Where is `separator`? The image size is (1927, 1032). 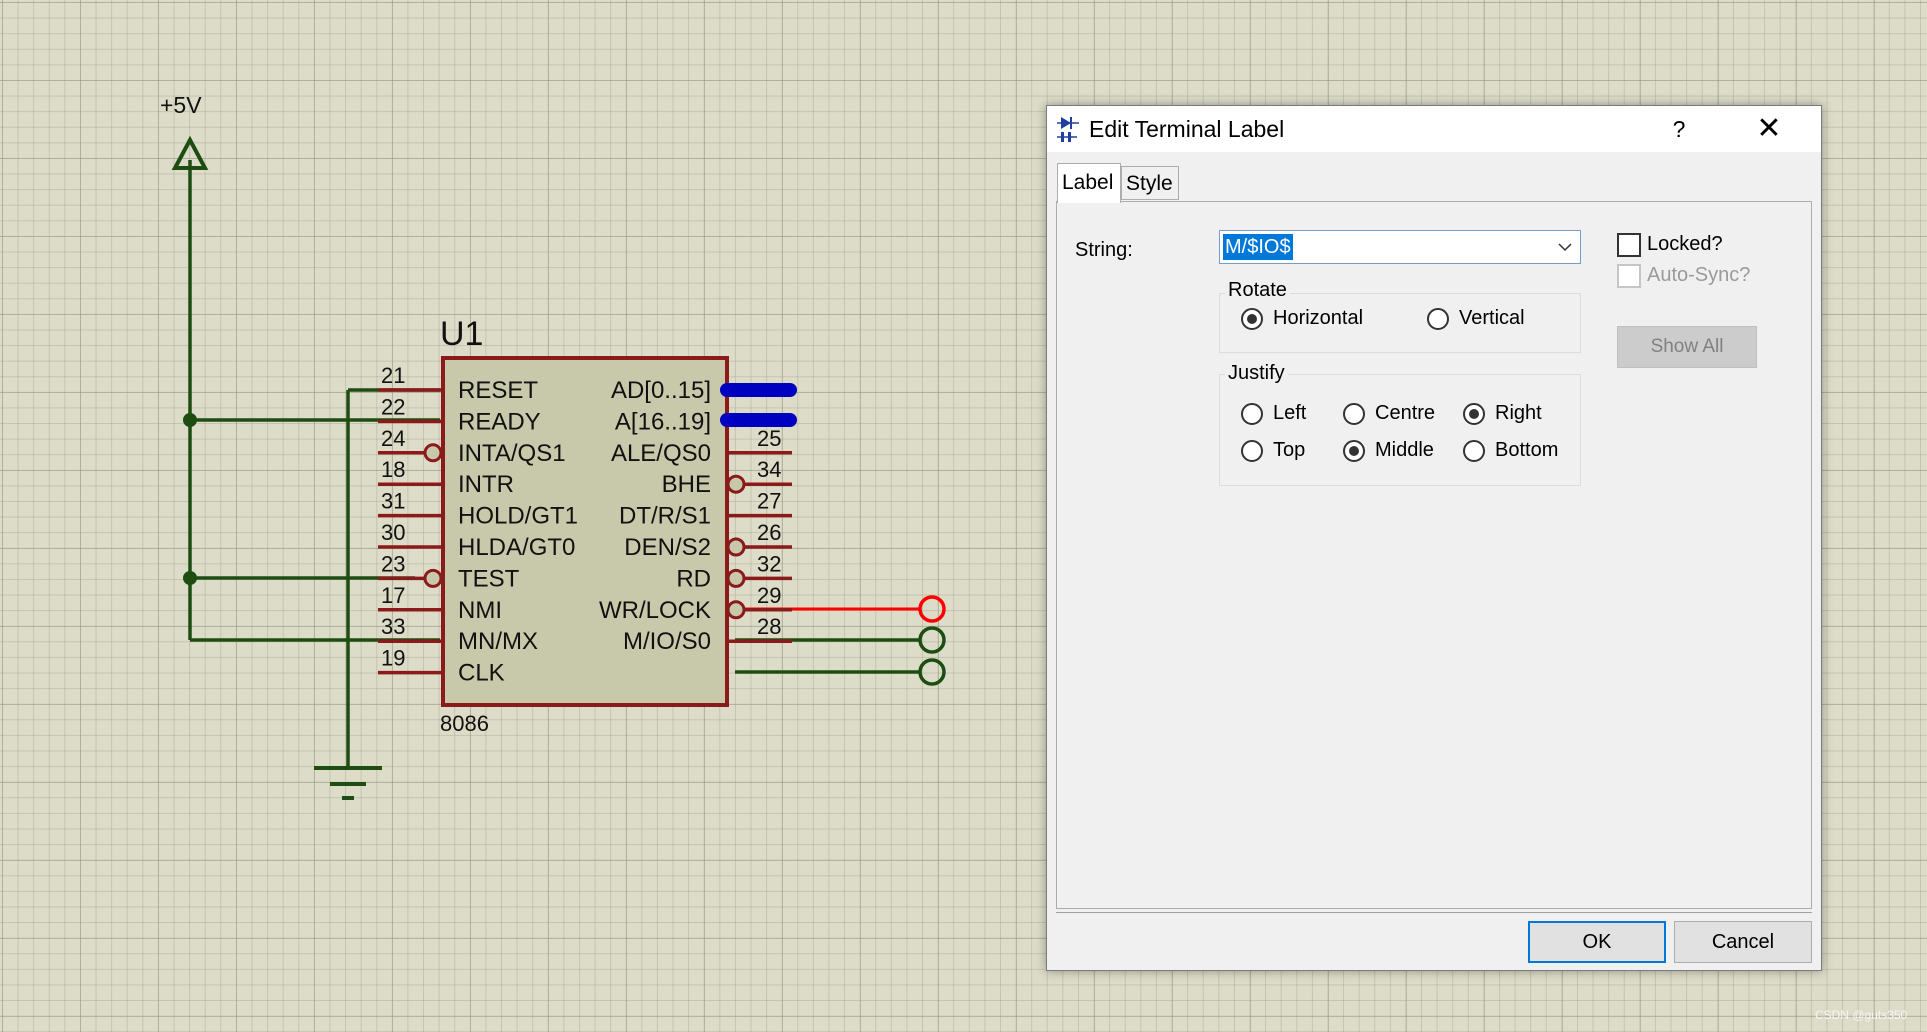
separator is located at coordinates (1434, 912).